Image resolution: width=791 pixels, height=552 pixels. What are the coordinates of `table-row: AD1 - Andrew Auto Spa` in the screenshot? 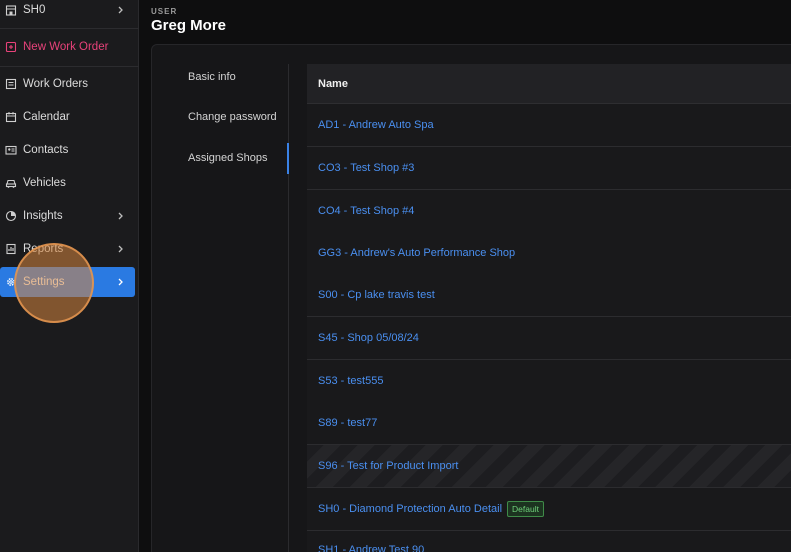 It's located at (549, 125).